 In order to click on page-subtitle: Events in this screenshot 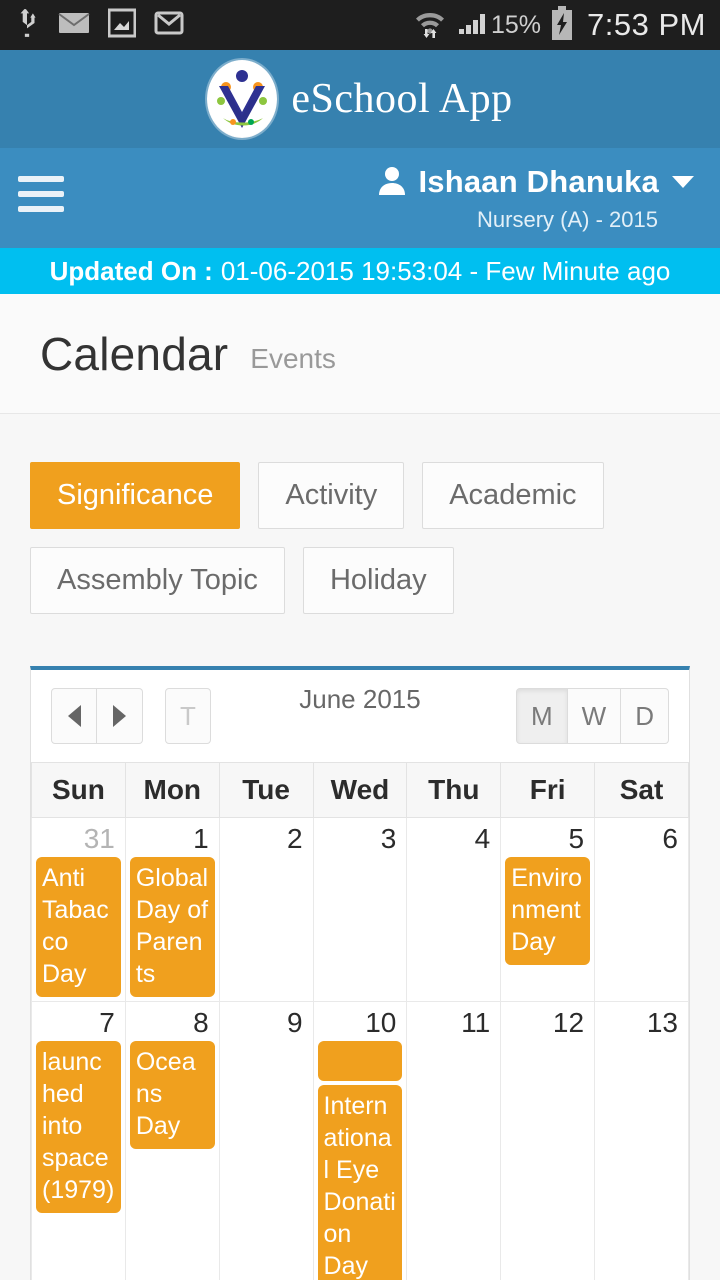, I will do `click(293, 358)`.